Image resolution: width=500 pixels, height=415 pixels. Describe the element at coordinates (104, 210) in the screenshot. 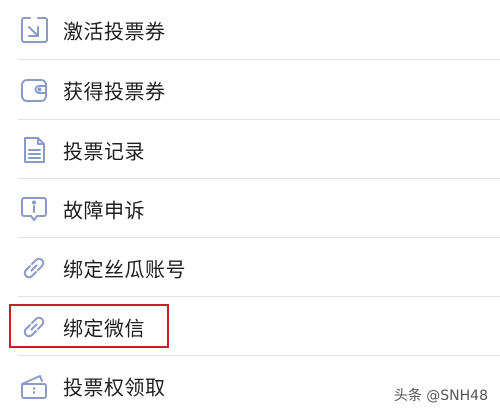

I see `menu-item-label: 故障申诉` at that location.